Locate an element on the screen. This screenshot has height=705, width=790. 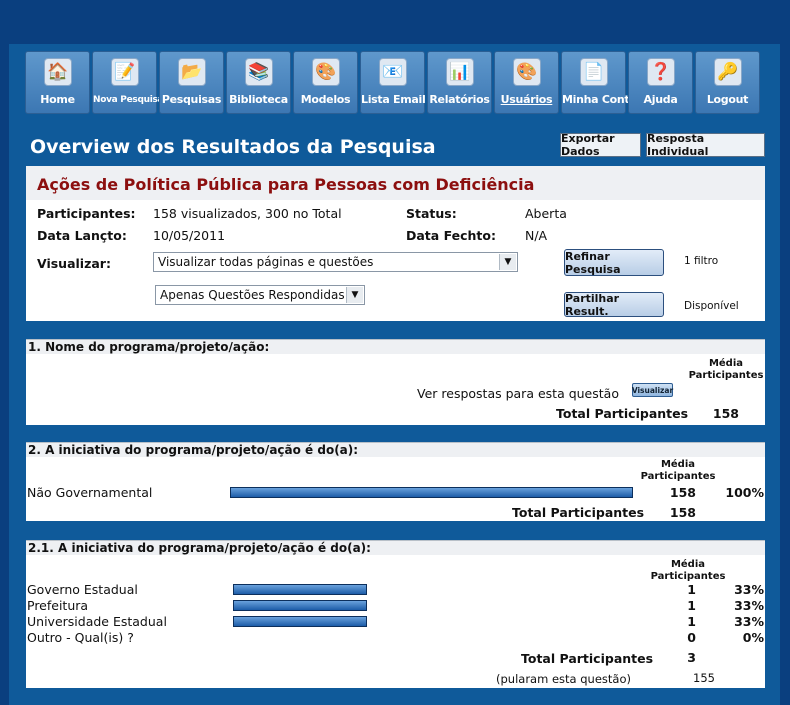
toolbar-button-6: 📊 Relatórios is located at coordinates (459, 82).